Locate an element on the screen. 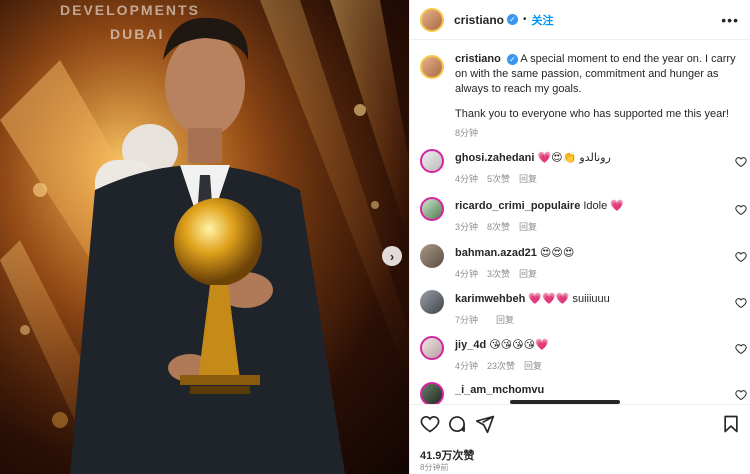 The image size is (750, 474). comment-likes: 3次赞 is located at coordinates (498, 274).